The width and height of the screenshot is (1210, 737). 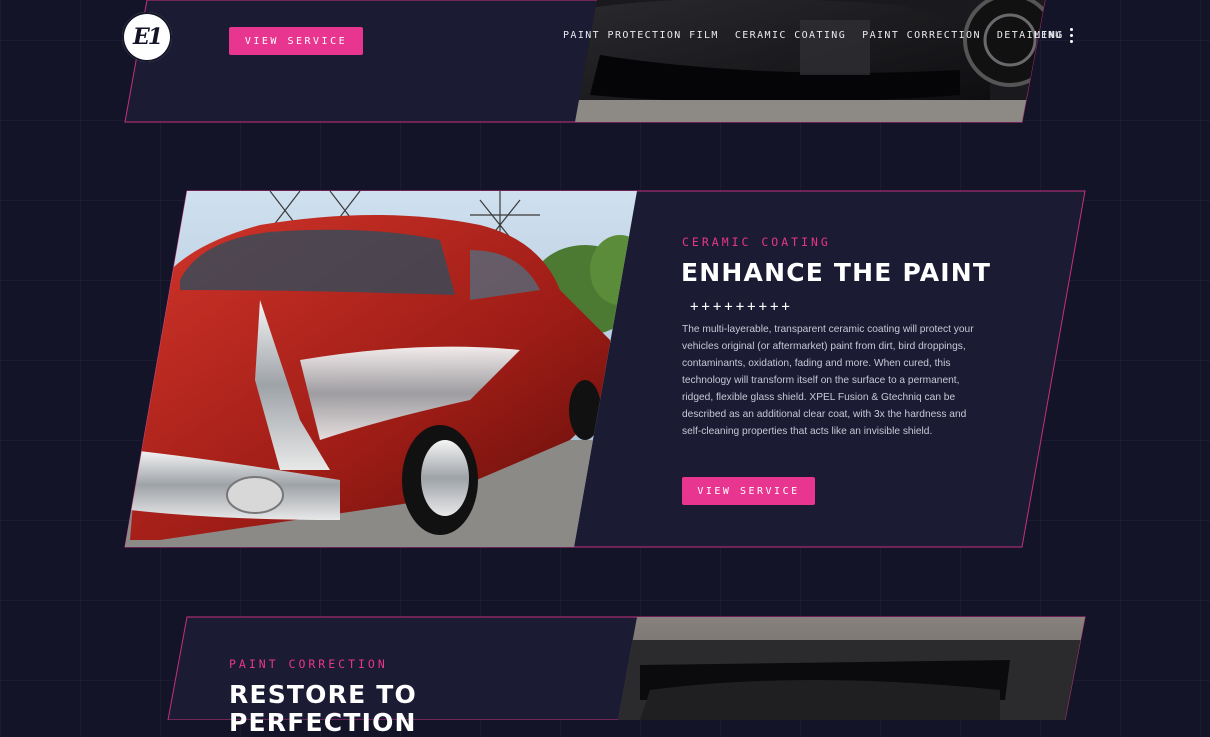 What do you see at coordinates (921, 35) in the screenshot?
I see `nav-item-paint-correction: PAINT CORRECTION` at bounding box center [921, 35].